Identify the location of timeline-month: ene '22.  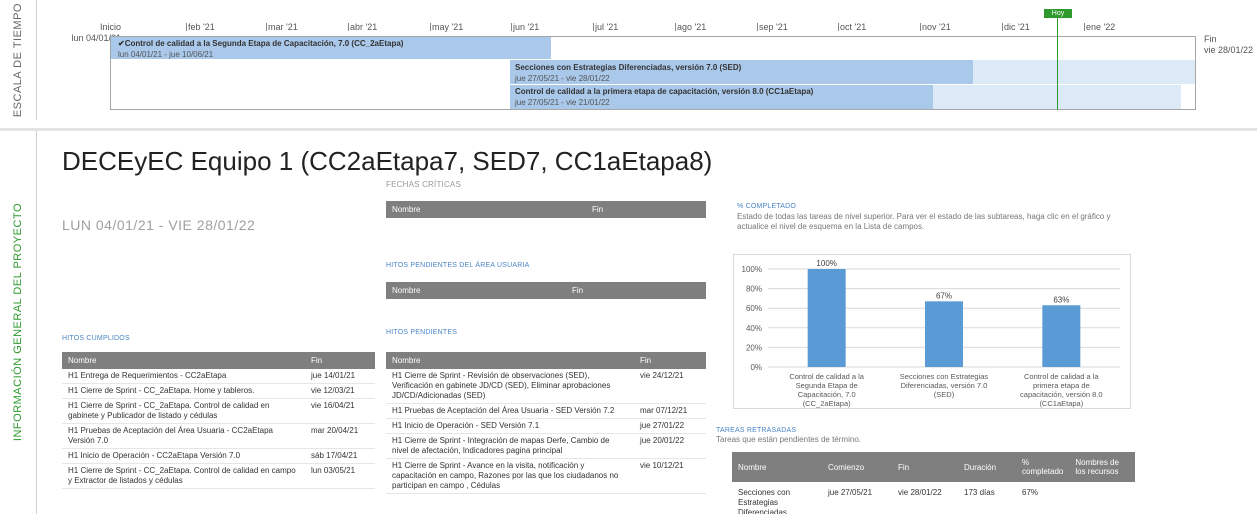
(1099, 27).